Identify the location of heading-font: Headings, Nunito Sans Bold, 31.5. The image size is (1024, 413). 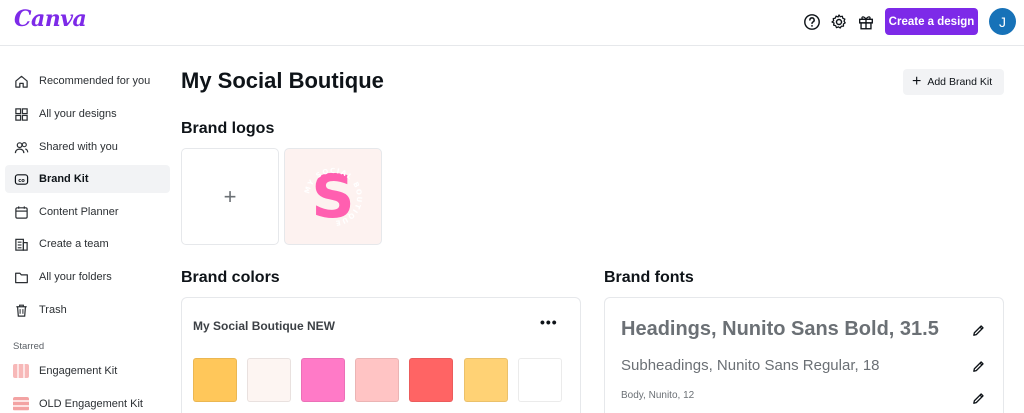
(780, 329).